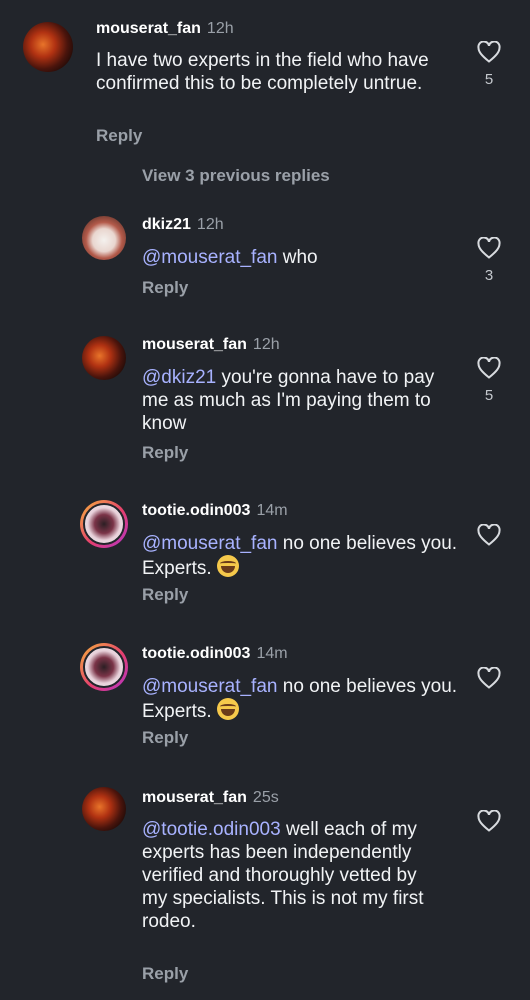 The height and width of the screenshot is (1000, 530). Describe the element at coordinates (236, 176) in the screenshot. I see `view-previous-replies: View 3 previous replies` at that location.